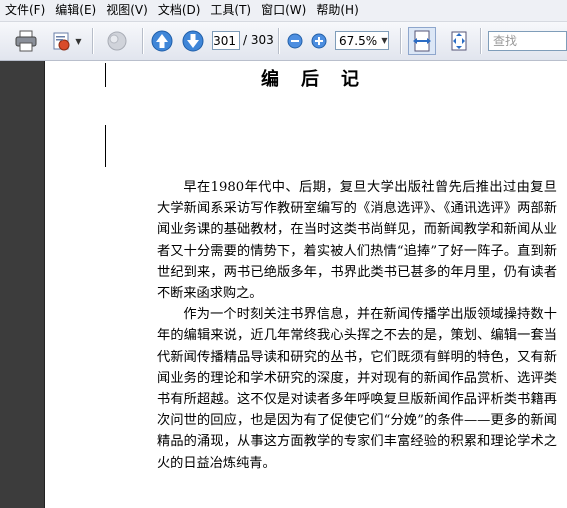 The width and height of the screenshot is (567, 508). I want to click on fit-page-icon, so click(459, 41).